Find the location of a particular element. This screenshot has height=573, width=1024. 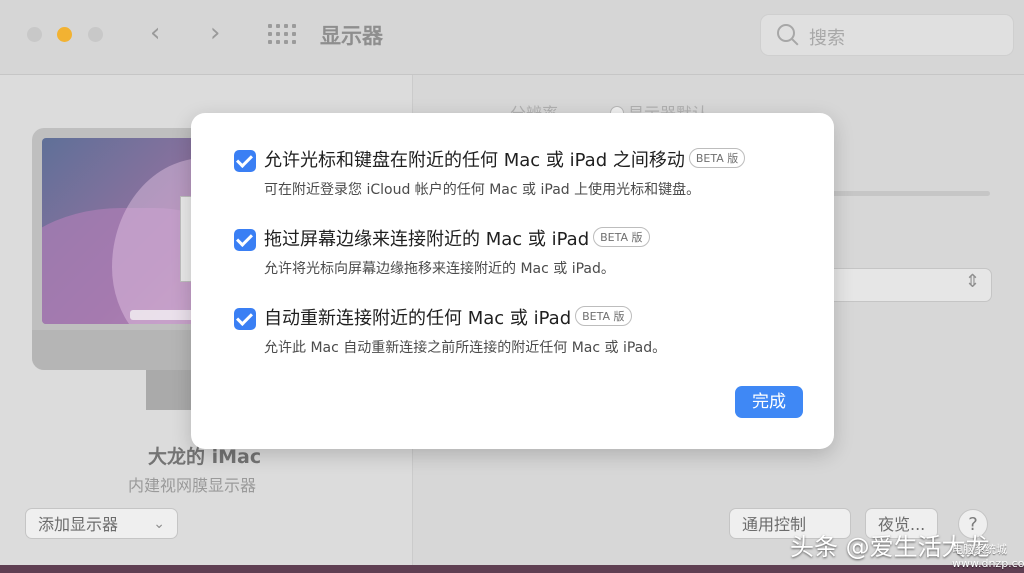

add-display-button: 添加显示器 ⌄ is located at coordinates (101, 523).